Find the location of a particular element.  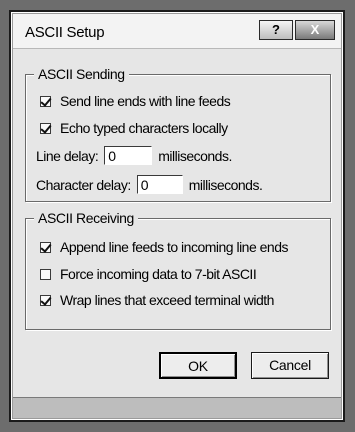

append-line-feeds-option: Append line feeds to incoming line ends is located at coordinates (164, 247).